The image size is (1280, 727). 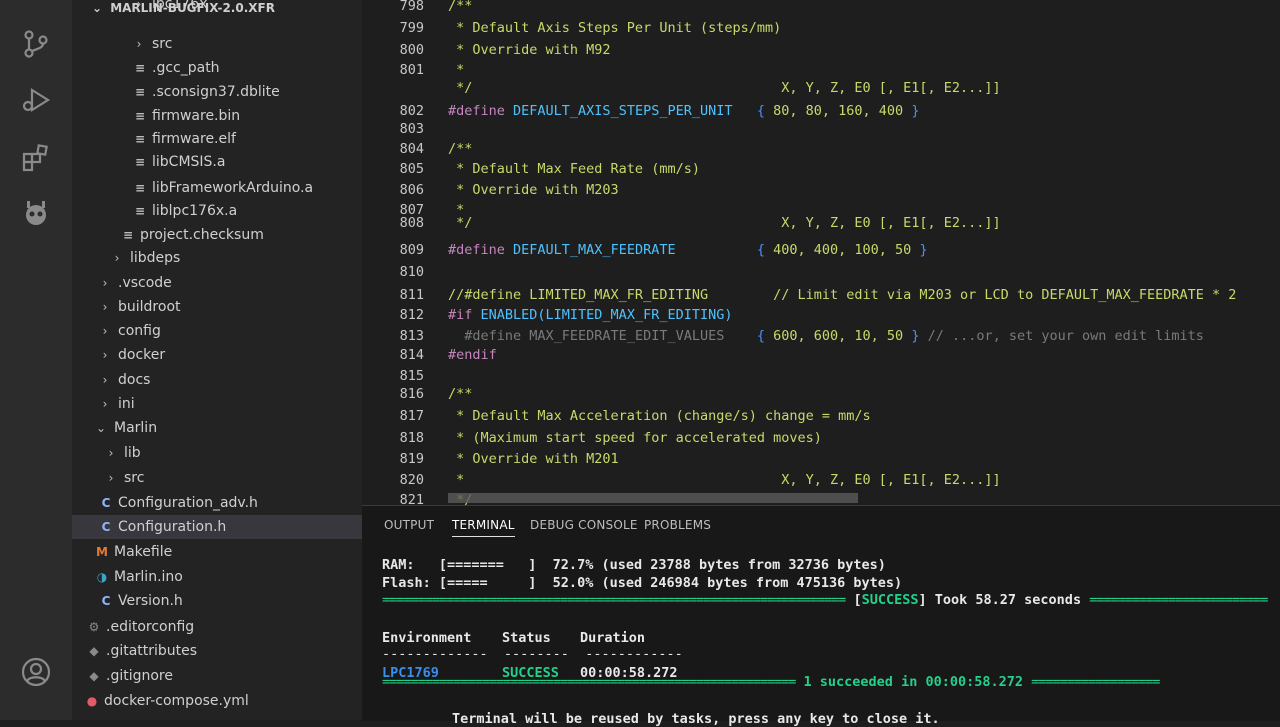 I want to click on tree-file: ◆ .gitattributes, so click(x=217, y=651).